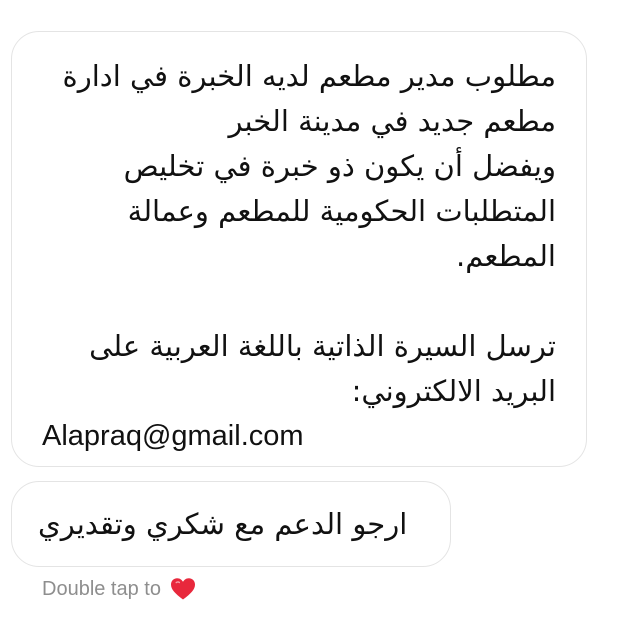 Image resolution: width=640 pixels, height=640 pixels. What do you see at coordinates (453, 391) in the screenshot?
I see `message-line: البريد الالكتروني:` at bounding box center [453, 391].